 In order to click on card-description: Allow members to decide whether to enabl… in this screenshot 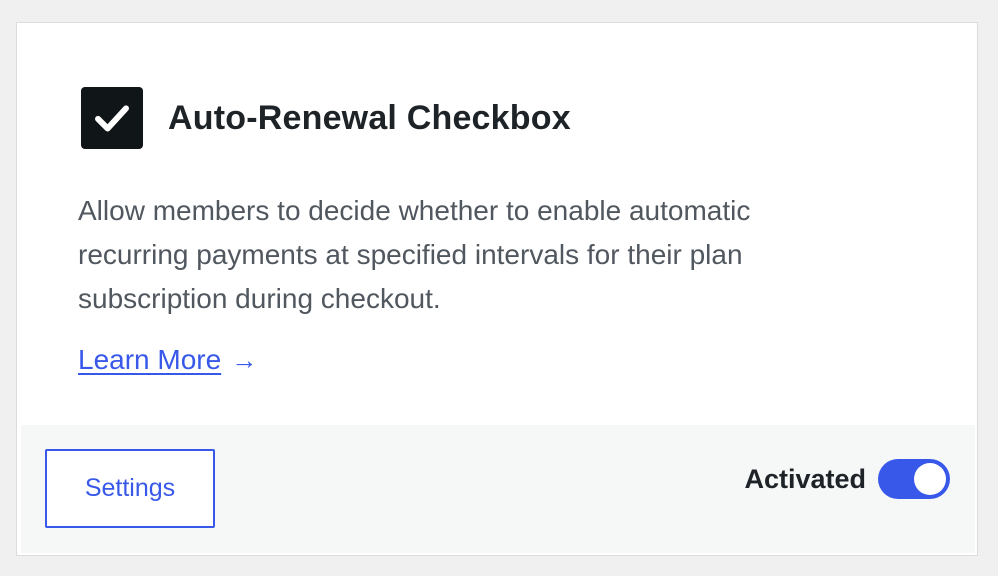, I will do `click(414, 254)`.